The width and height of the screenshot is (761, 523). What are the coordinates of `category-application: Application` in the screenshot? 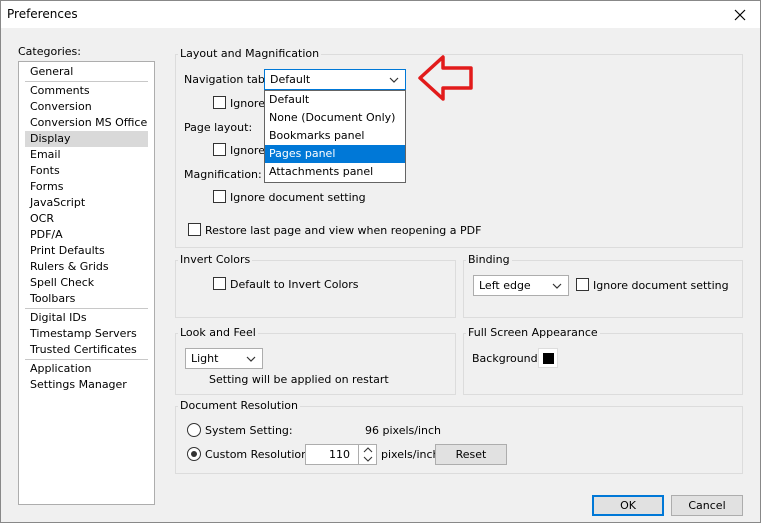 It's located at (86, 369).